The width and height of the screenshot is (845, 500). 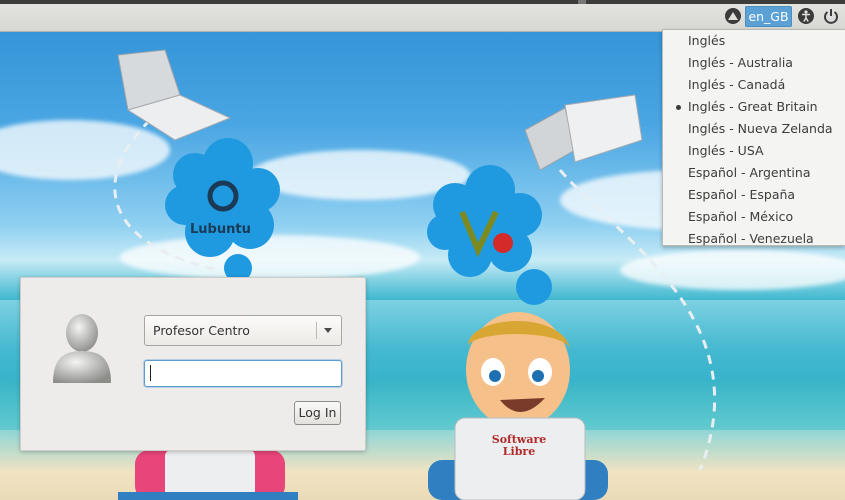 What do you see at coordinates (519, 445) in the screenshot?
I see `shirt-logo-text: Software Libre` at bounding box center [519, 445].